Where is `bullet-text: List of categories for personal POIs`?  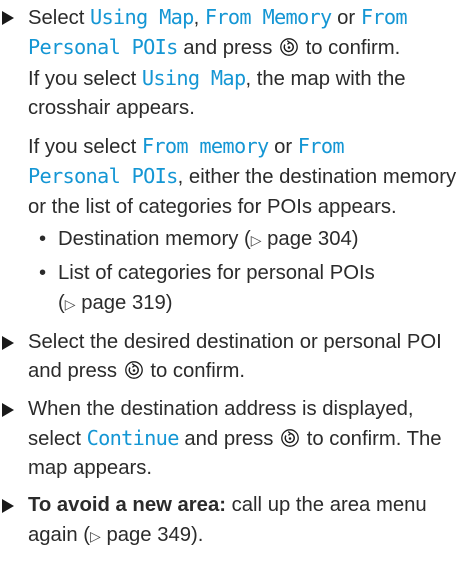 bullet-text: List of categories for personal POIs is located at coordinates (216, 273).